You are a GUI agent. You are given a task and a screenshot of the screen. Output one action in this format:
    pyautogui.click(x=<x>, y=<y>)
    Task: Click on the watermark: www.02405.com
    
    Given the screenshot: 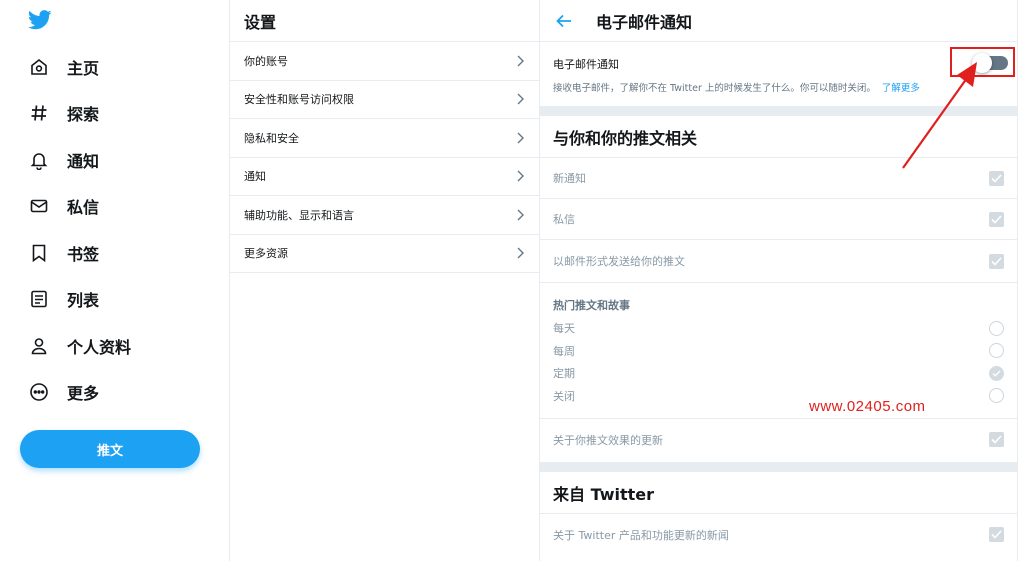 What is the action you would take?
    pyautogui.click(x=867, y=406)
    